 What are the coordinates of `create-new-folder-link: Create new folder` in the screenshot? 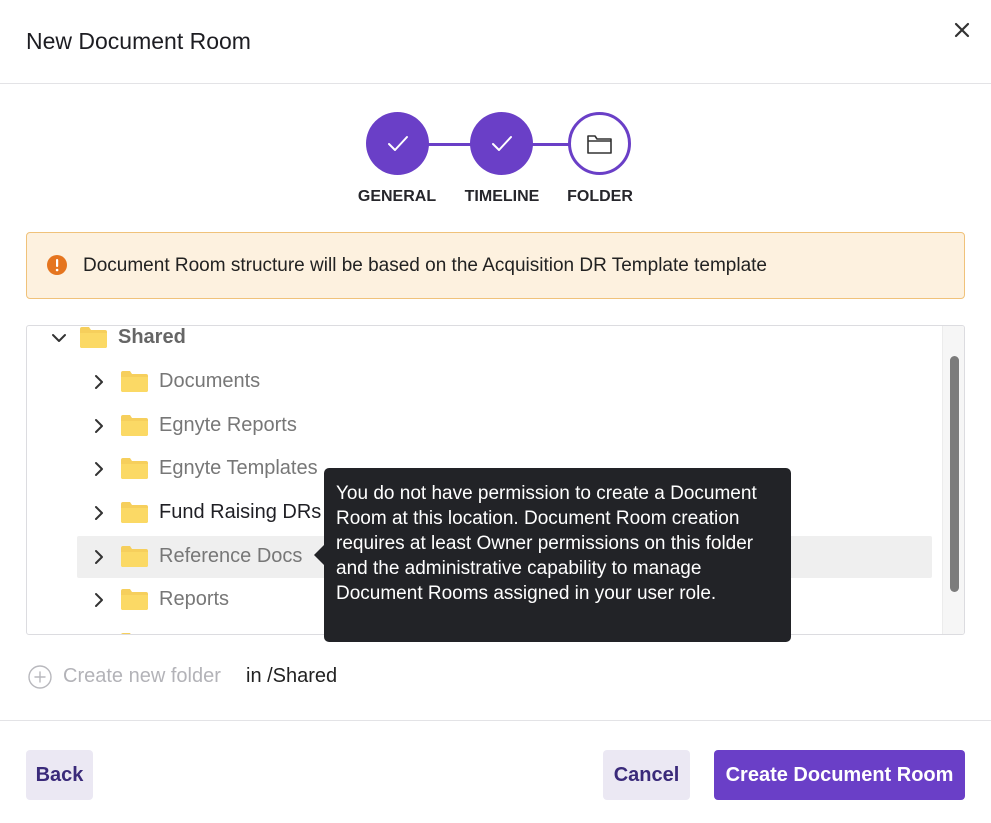 It's located at (142, 676).